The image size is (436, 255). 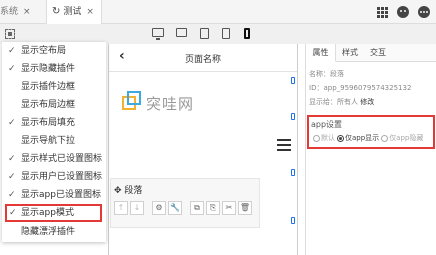 I want to click on phone-icon, so click(x=247, y=33).